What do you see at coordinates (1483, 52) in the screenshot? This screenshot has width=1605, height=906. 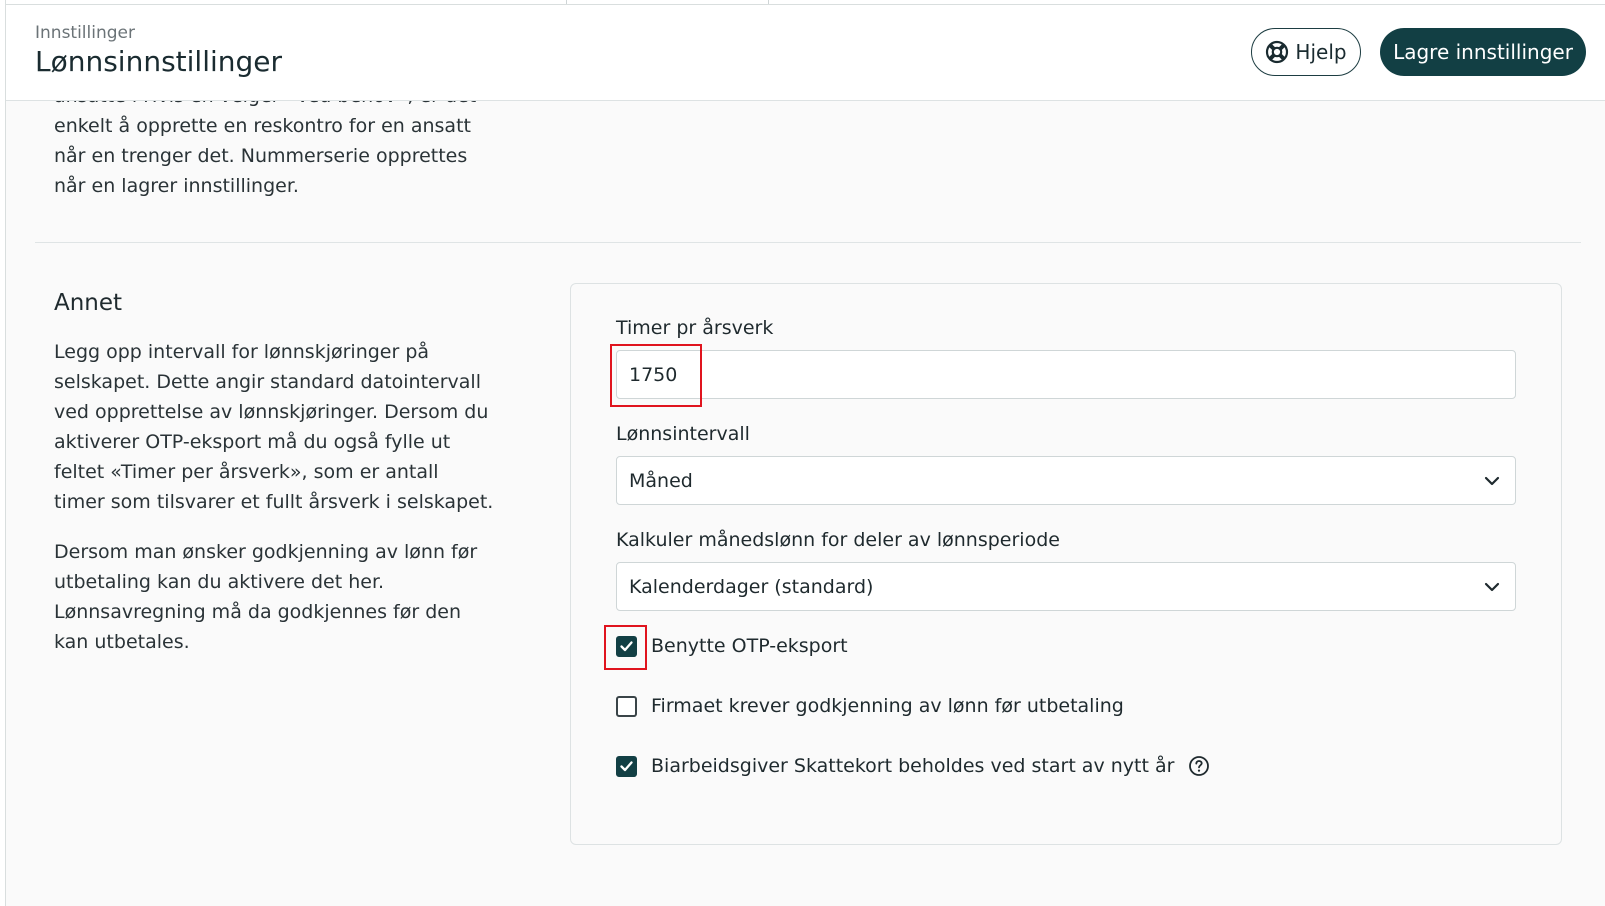 I see `save-settings-button: Lagre innstillinger` at bounding box center [1483, 52].